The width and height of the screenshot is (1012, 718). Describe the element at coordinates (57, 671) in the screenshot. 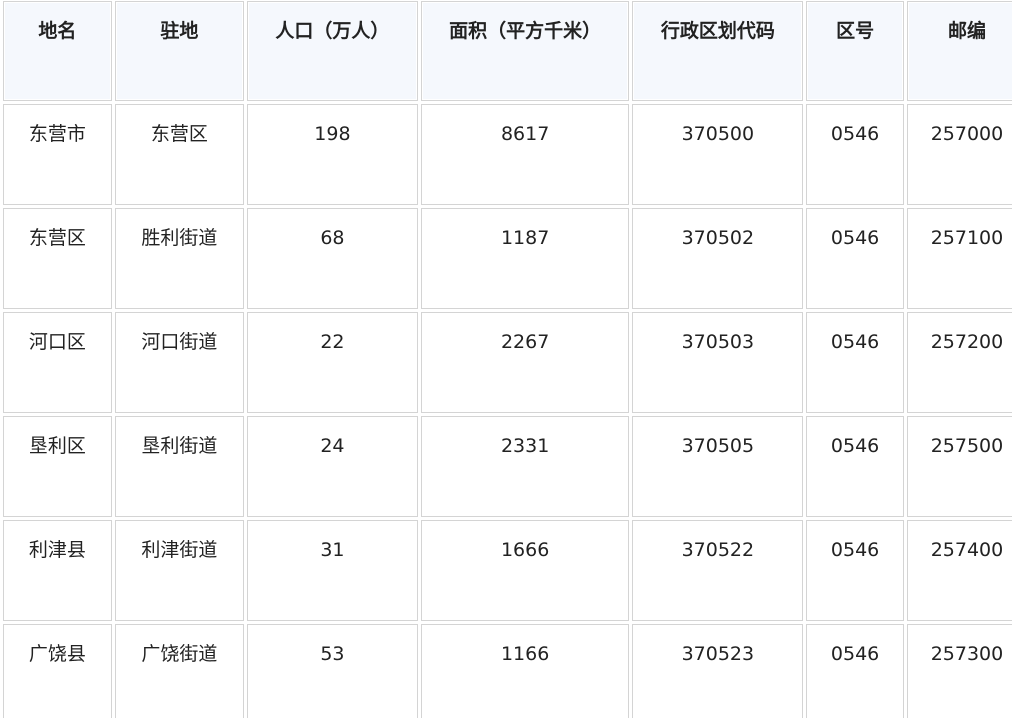

I see `cell-place-name: 广饶县` at that location.